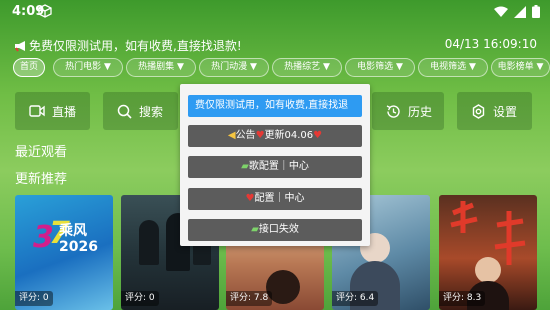 Image resolution: width=550 pixels, height=310 pixels. Describe the element at coordinates (234, 67) in the screenshot. I see `nav-hot-anime: 热门动漫 ▼` at that location.